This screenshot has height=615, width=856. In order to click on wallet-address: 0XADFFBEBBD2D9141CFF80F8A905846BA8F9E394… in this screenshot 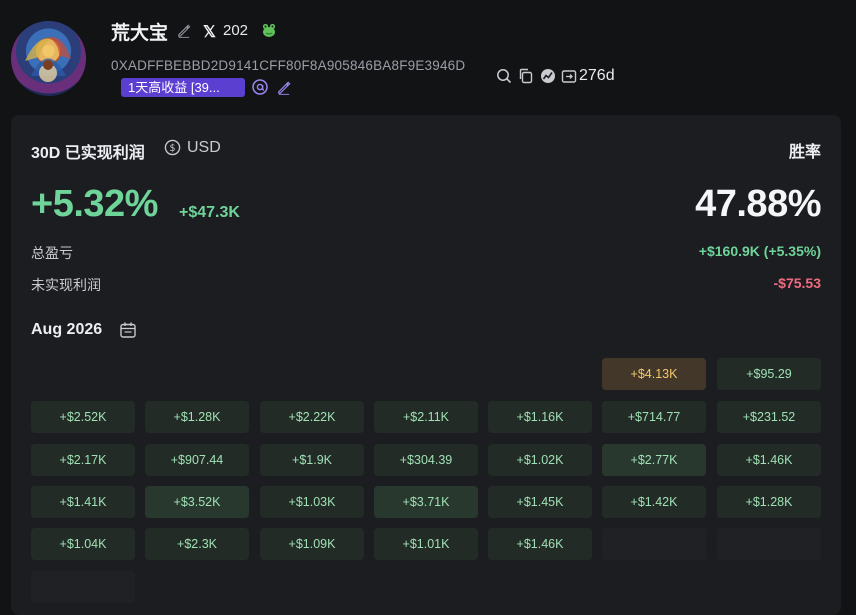, I will do `click(288, 65)`.